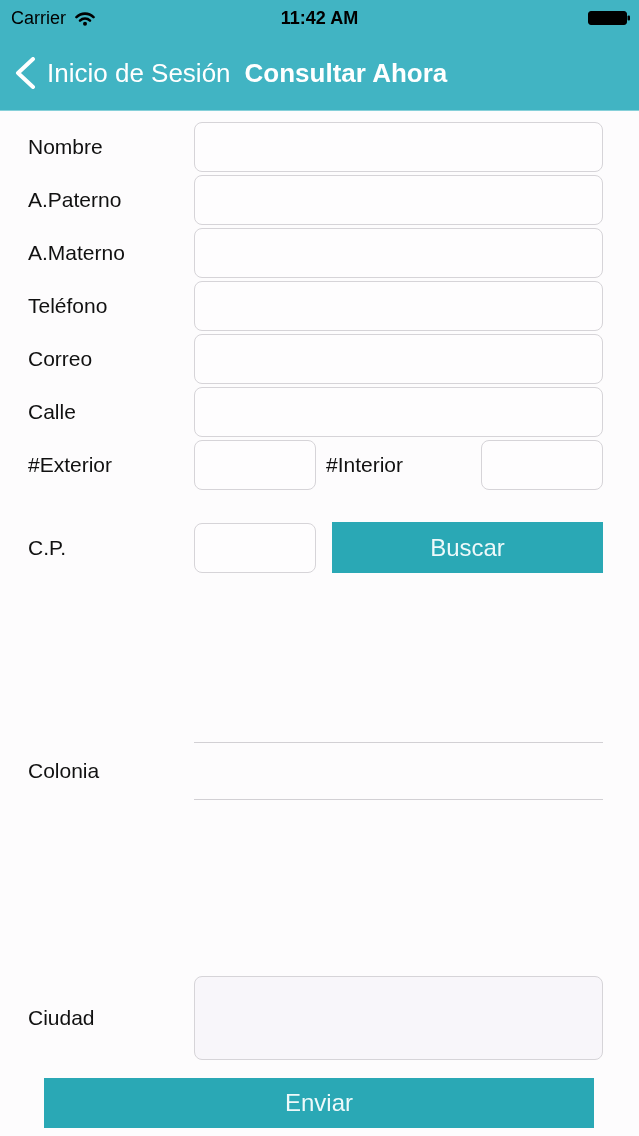  I want to click on field-label: Colonia, so click(64, 771).